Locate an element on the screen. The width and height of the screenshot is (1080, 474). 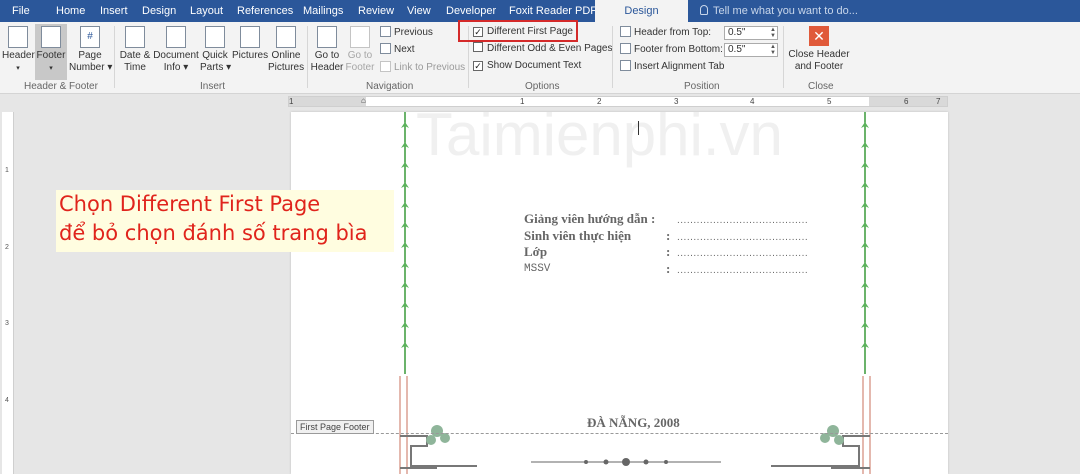
student-colon: : is located at coordinates (668, 235).